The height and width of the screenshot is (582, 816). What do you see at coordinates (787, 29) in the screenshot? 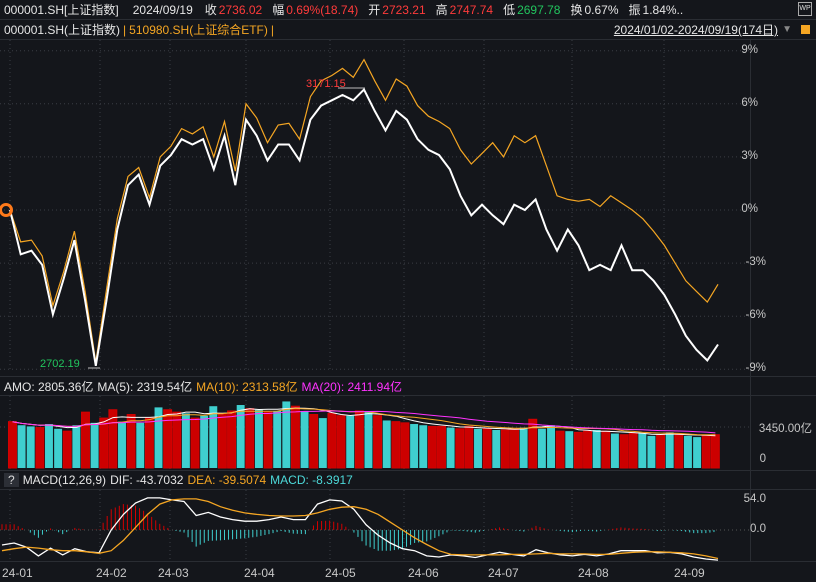
I see `dropdown-icon: ▼` at bounding box center [787, 29].